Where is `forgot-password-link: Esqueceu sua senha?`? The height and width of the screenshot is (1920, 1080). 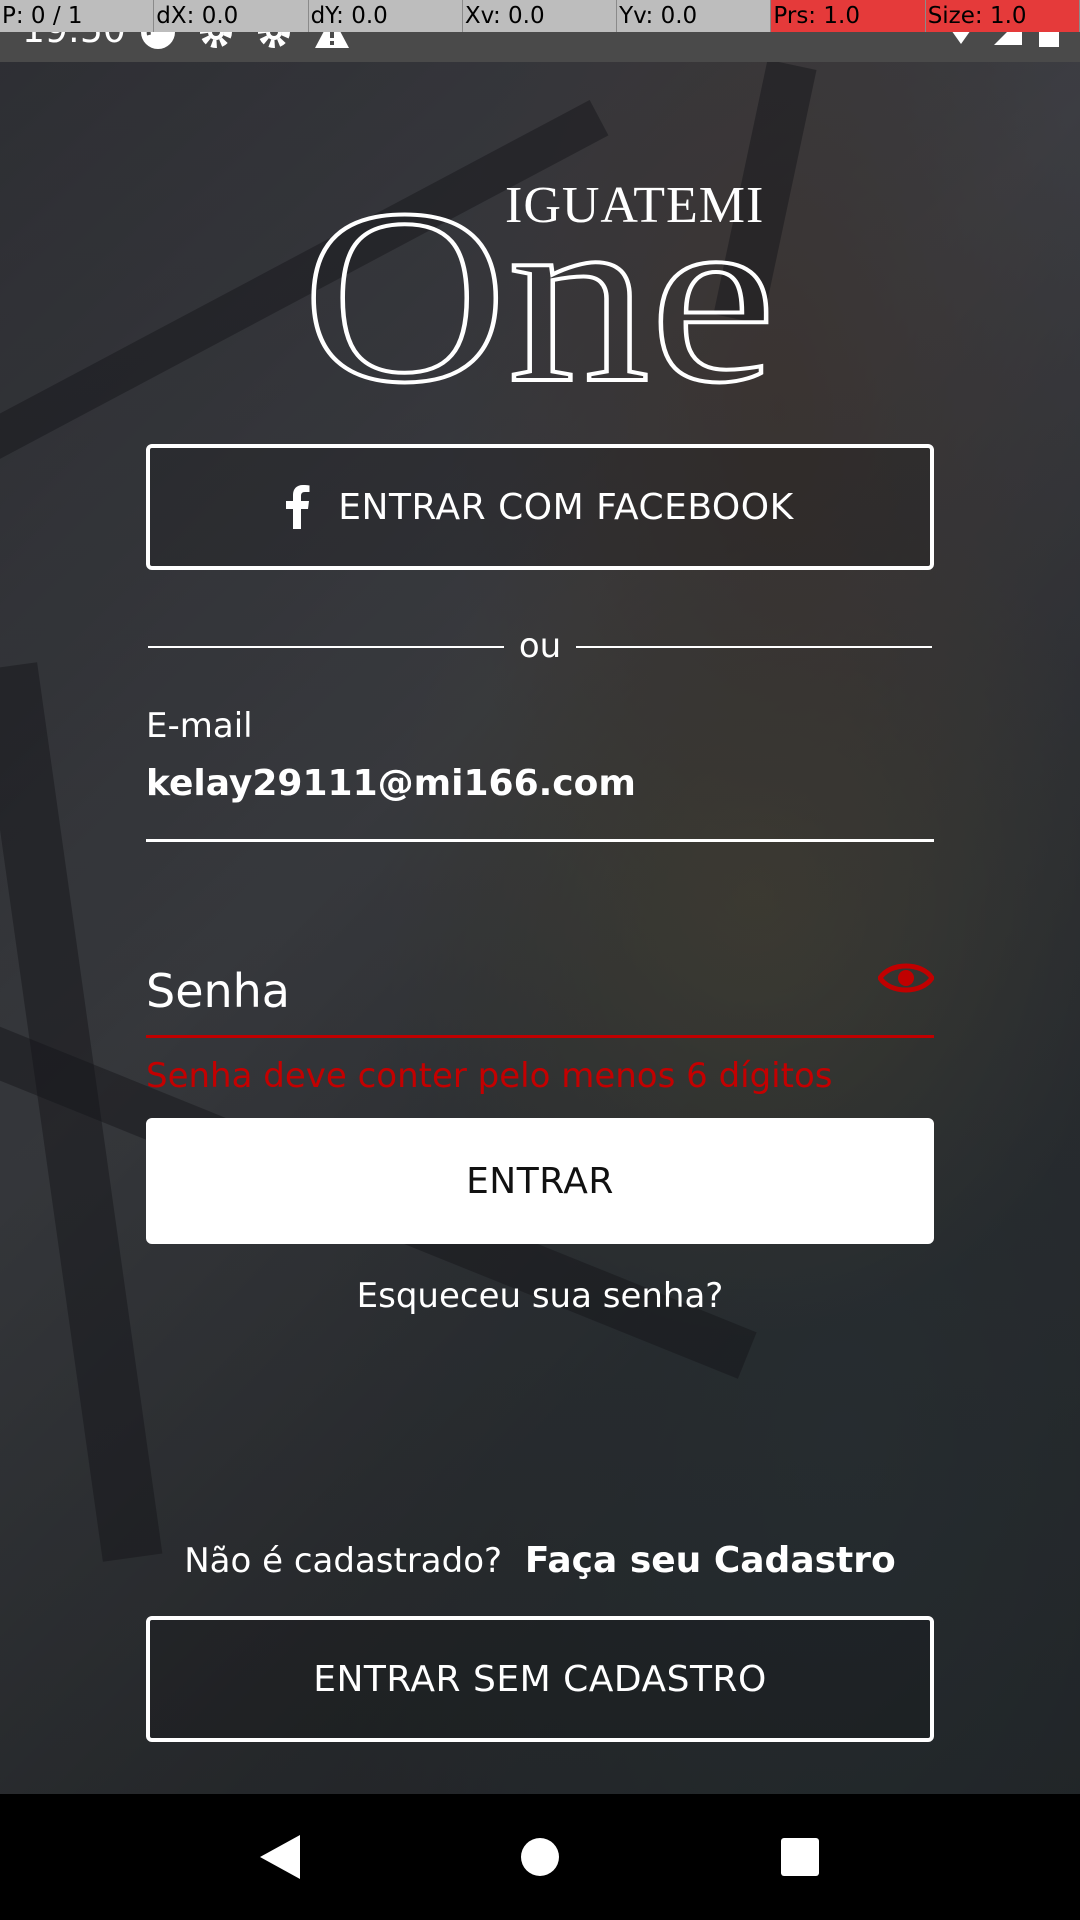
forgot-password-link: Esqueceu sua senha? is located at coordinates (540, 1296).